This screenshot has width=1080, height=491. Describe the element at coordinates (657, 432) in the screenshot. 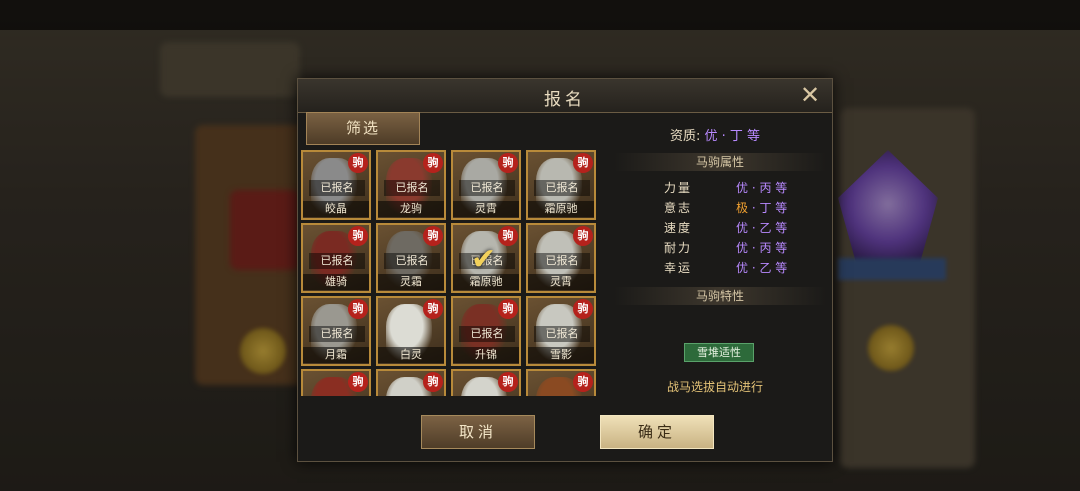

I see `confirm-button: 确定` at that location.